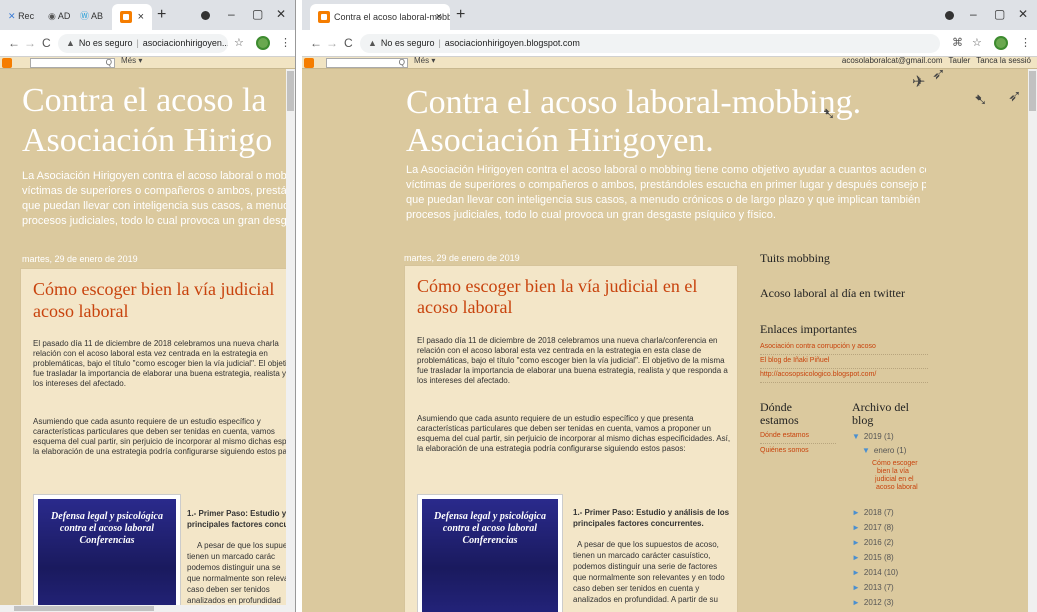 Image resolution: width=1037 pixels, height=612 pixels. What do you see at coordinates (893, 471) in the screenshot?
I see `archive-post-link: bien la vía` at bounding box center [893, 471].